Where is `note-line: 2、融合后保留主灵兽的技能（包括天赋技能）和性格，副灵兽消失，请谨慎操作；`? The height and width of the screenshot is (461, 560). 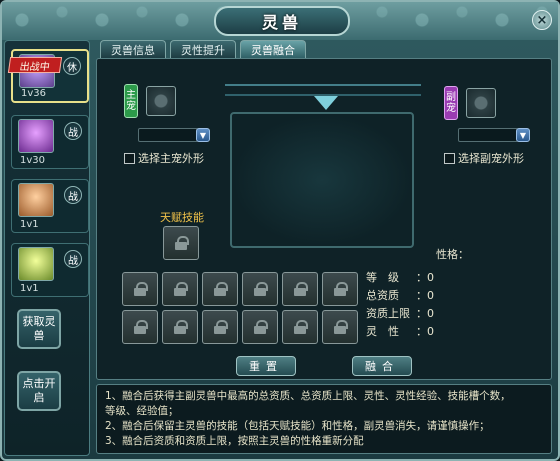 note-line: 2、融合后保留主灵兽的技能（包括天赋技能）和性格，副灵兽消失，请谨慎操作； is located at coordinates (297, 426).